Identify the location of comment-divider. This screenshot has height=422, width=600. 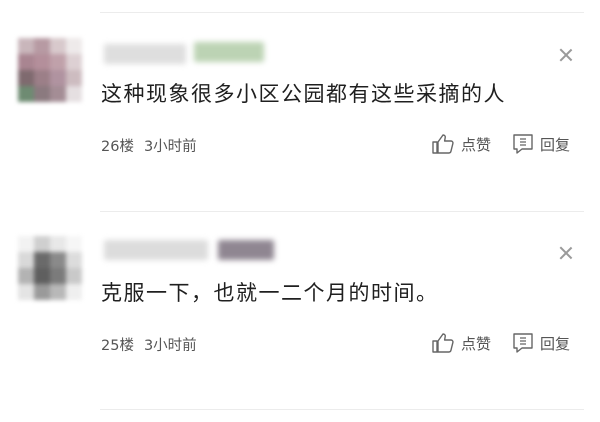
(342, 211).